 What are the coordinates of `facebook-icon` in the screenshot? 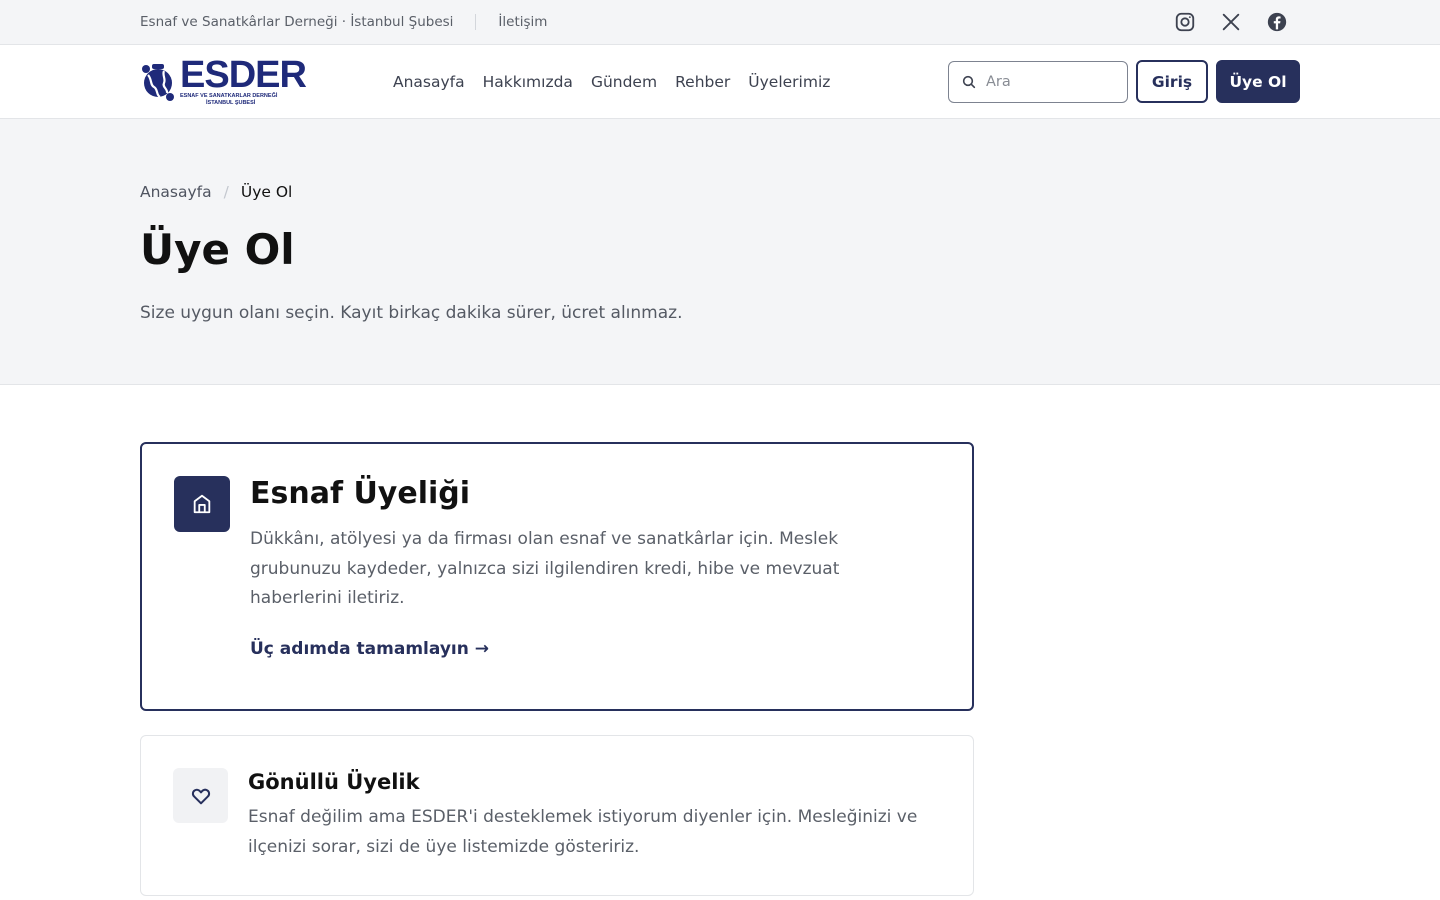 It's located at (1277, 22).